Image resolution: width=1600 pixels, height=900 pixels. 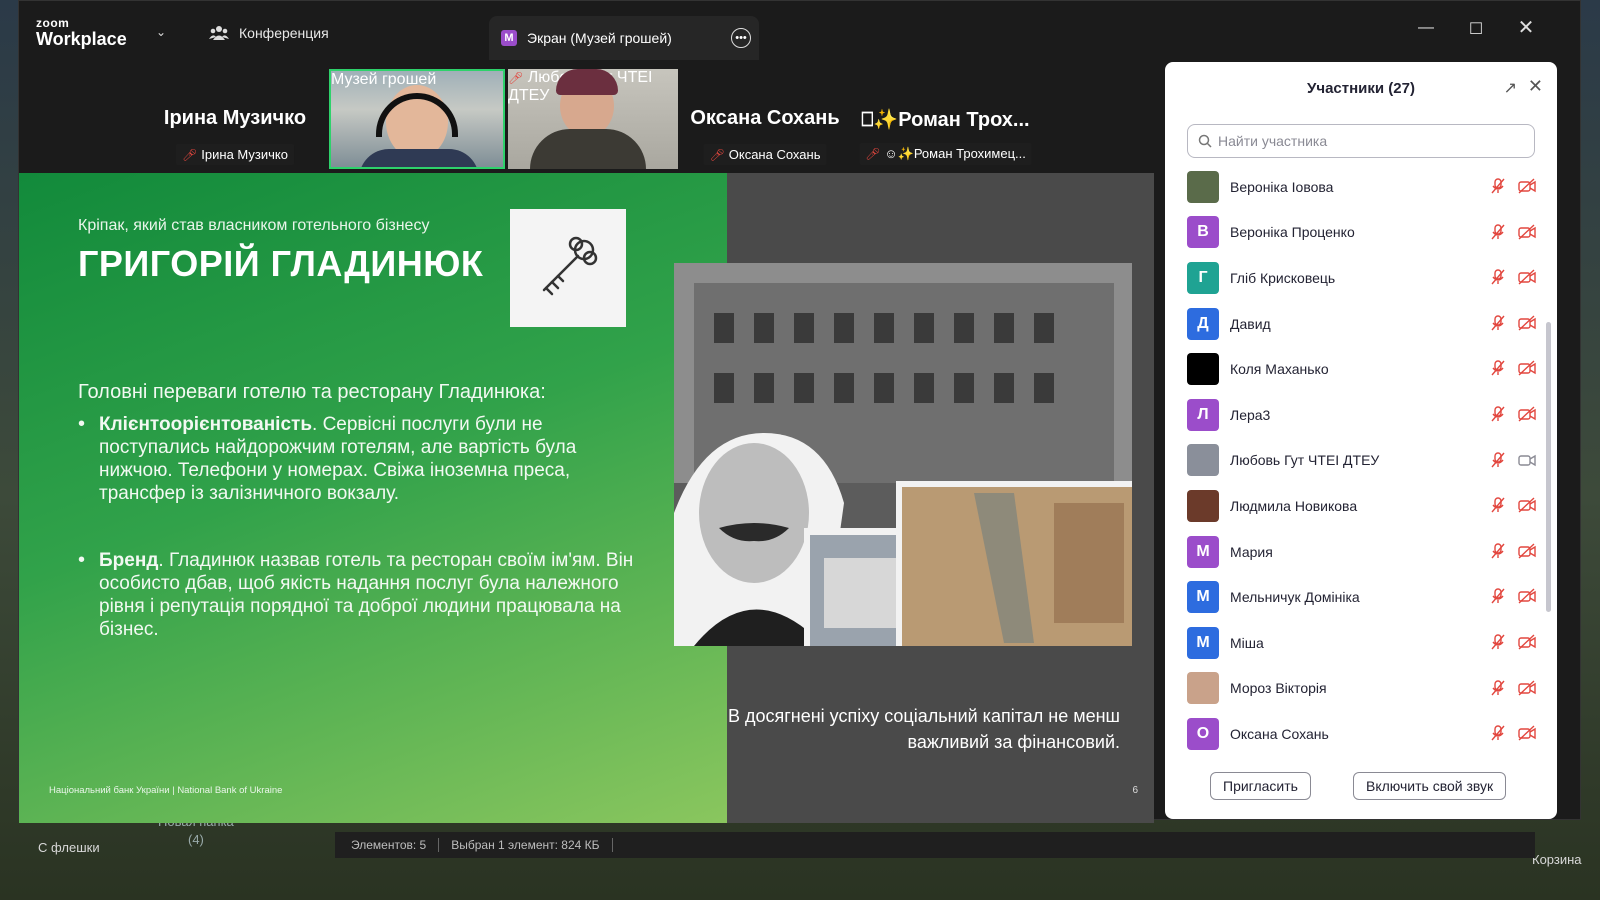 What do you see at coordinates (1292, 232) in the screenshot?
I see `participant-name: Вероніка Проценко` at bounding box center [1292, 232].